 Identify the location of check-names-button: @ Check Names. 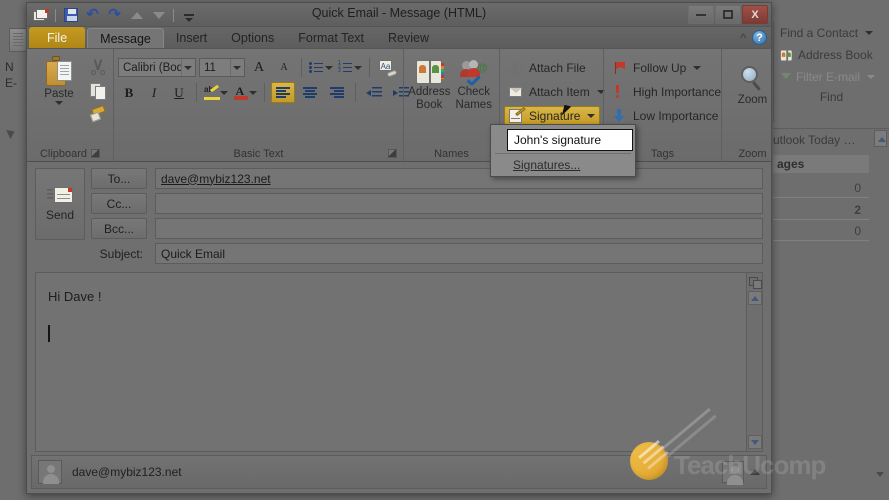
(474, 84).